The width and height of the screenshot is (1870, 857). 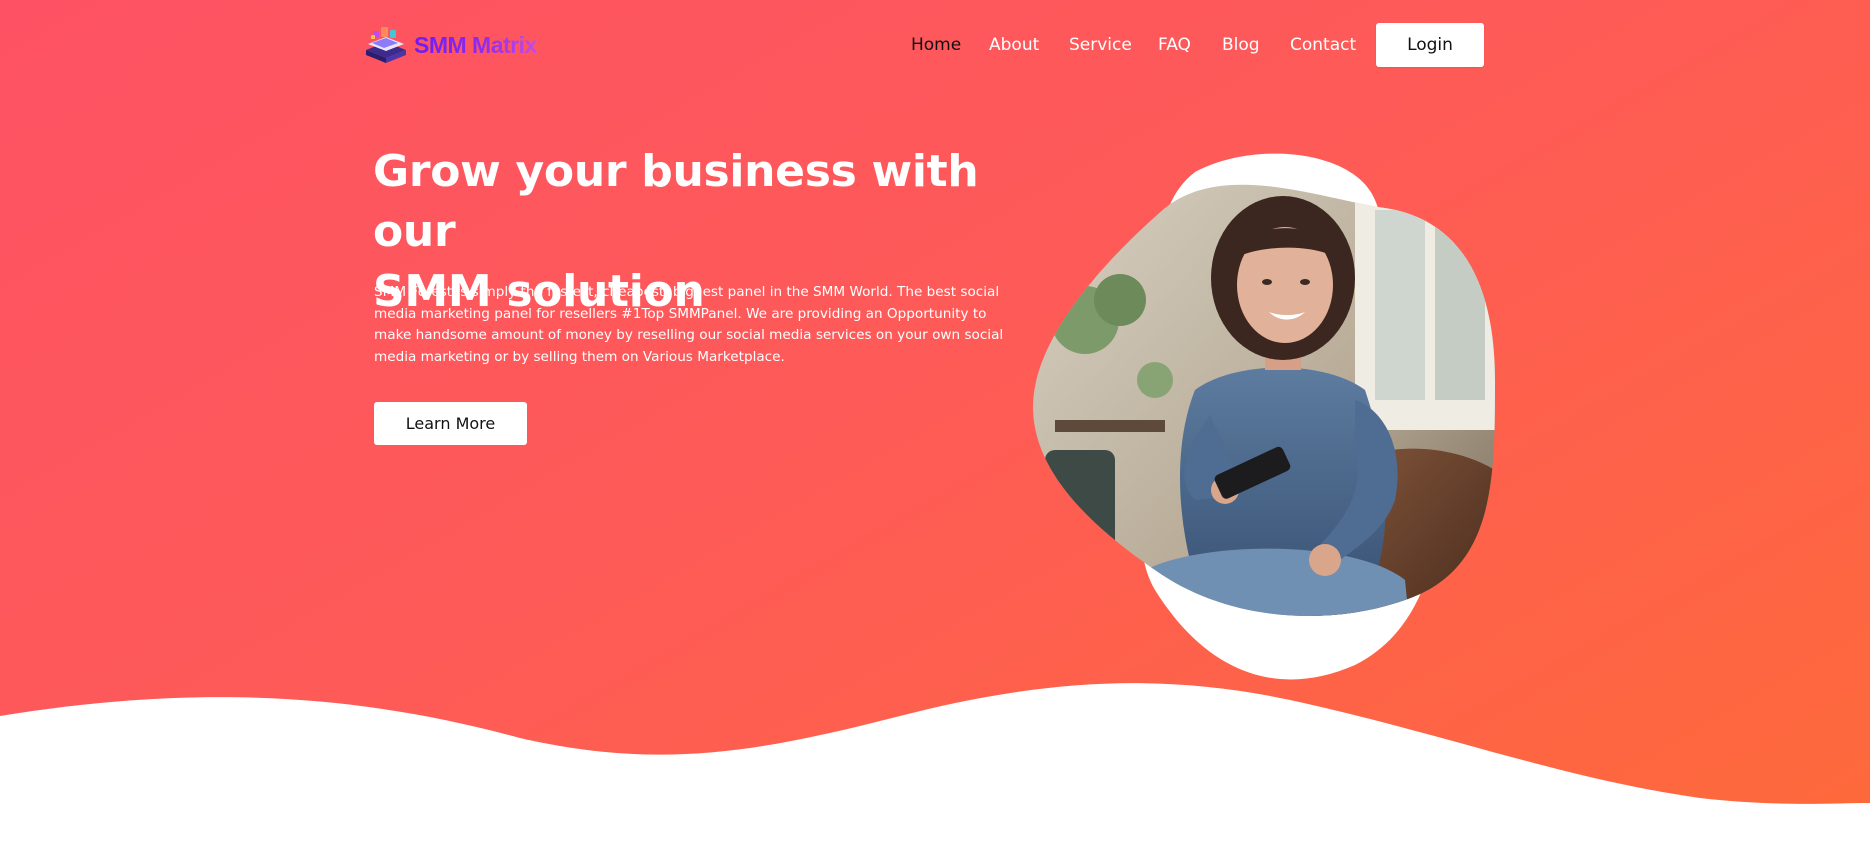 I want to click on nav-blog: Blog, so click(x=1241, y=45).